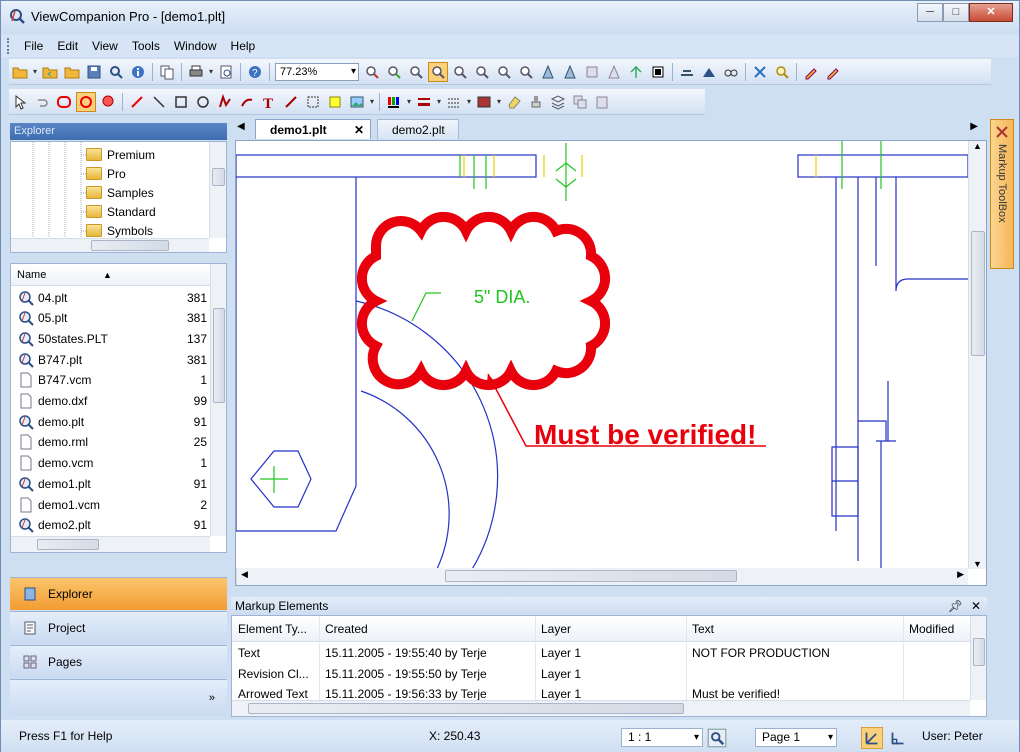  I want to click on nav-project-button: Project, so click(118, 627).